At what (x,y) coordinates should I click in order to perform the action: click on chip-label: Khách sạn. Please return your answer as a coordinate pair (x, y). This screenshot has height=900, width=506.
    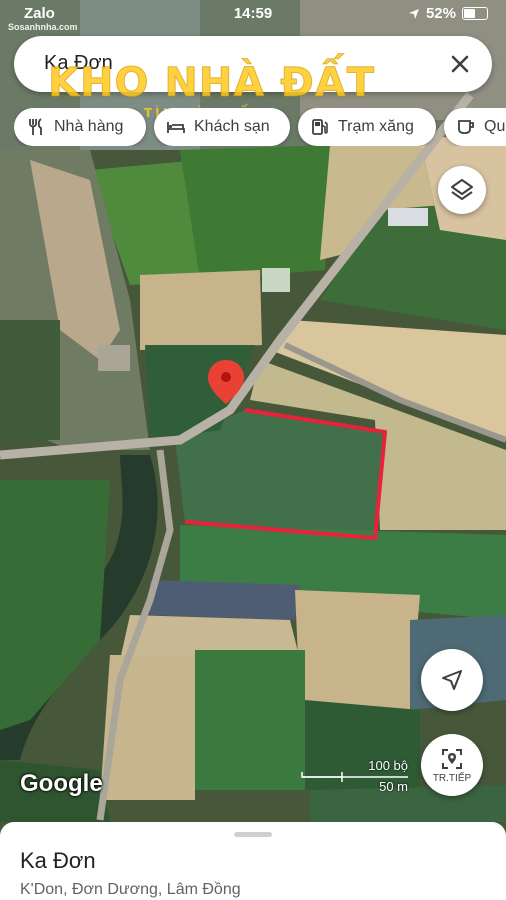
    Looking at the image, I should click on (232, 126).